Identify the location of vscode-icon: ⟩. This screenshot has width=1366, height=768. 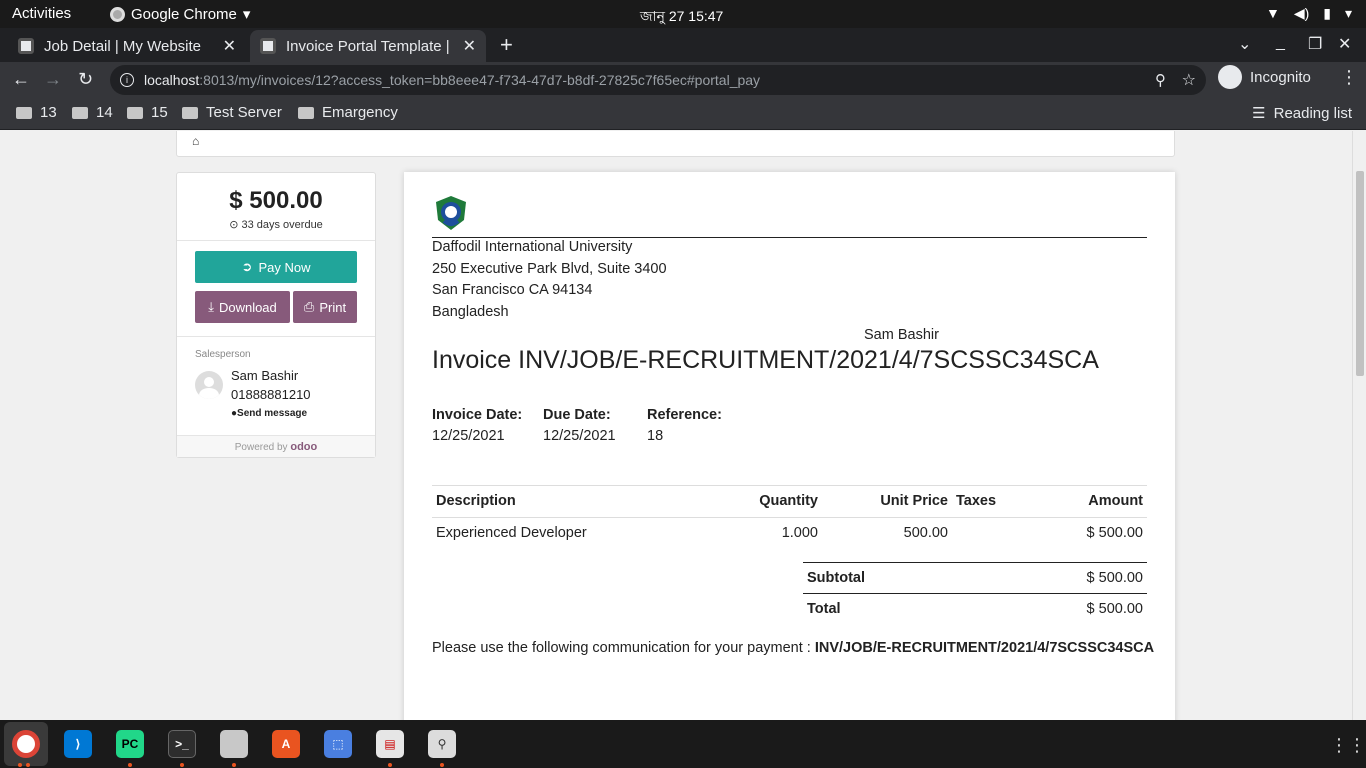
(78, 744).